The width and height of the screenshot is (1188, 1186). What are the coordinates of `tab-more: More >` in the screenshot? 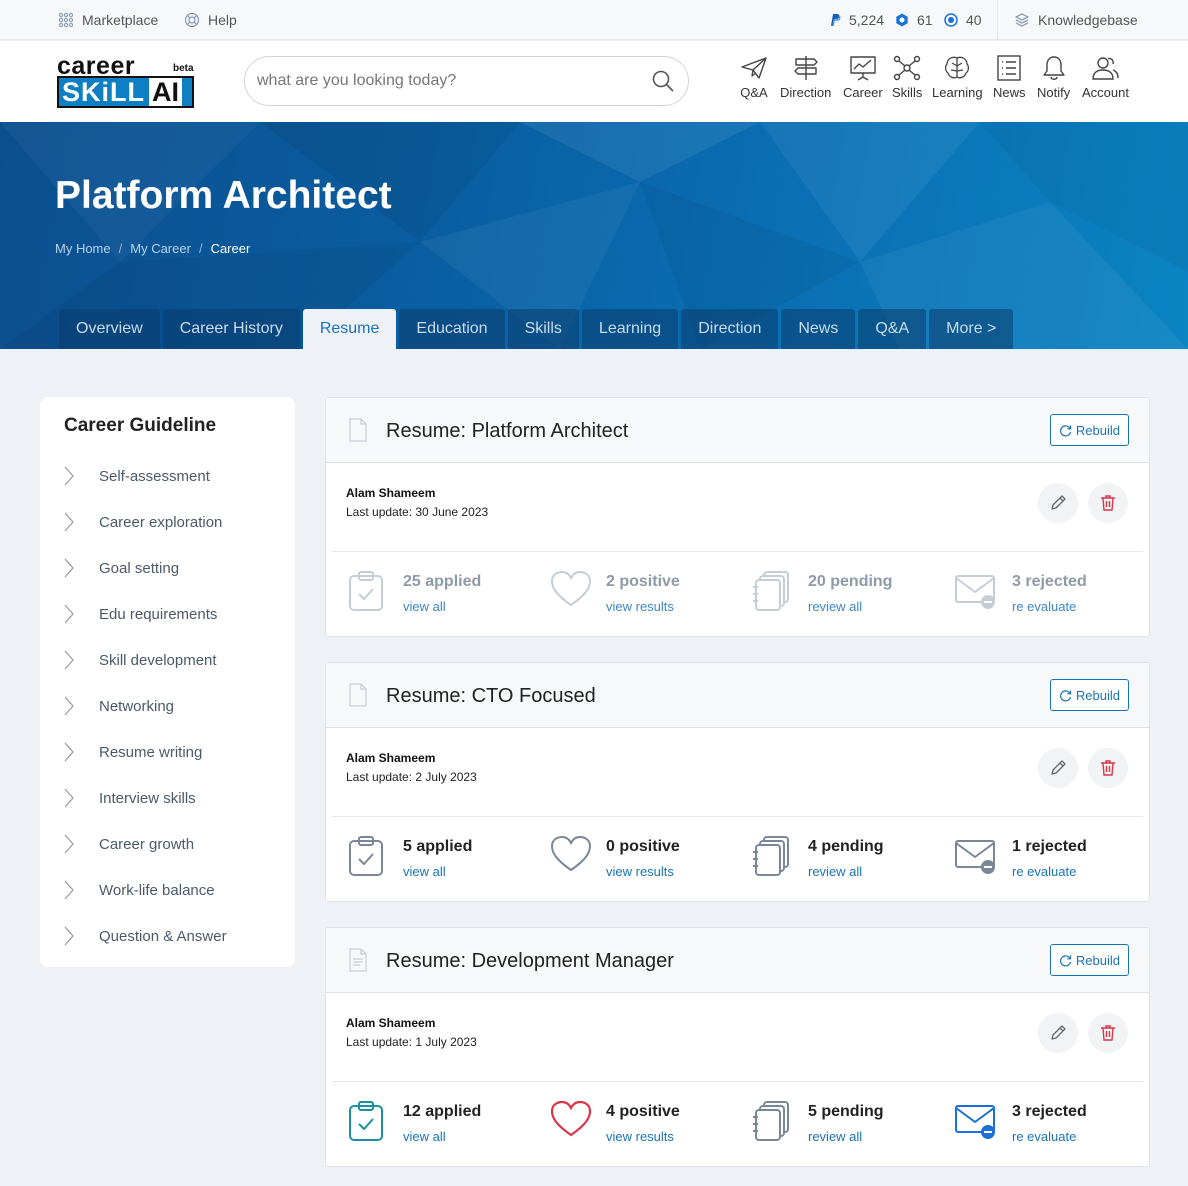 It's located at (971, 329).